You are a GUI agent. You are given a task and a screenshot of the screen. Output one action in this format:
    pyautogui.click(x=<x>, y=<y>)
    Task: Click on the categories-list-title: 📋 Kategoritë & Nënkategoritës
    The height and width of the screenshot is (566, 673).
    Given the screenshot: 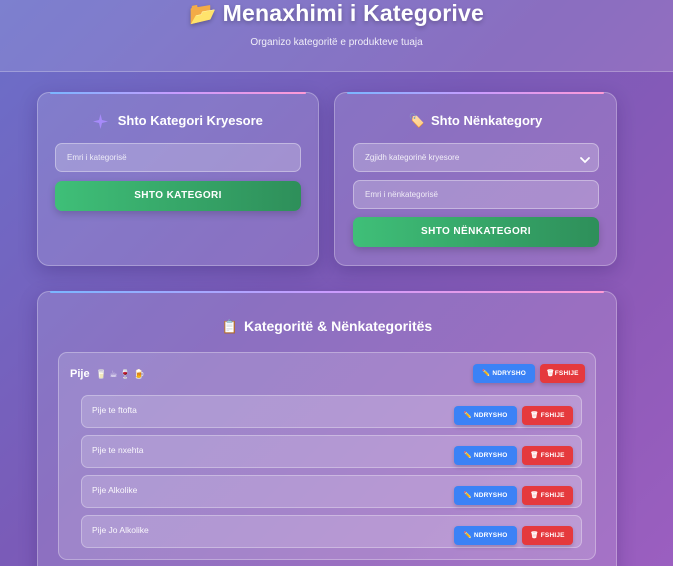 What is the action you would take?
    pyautogui.click(x=327, y=326)
    